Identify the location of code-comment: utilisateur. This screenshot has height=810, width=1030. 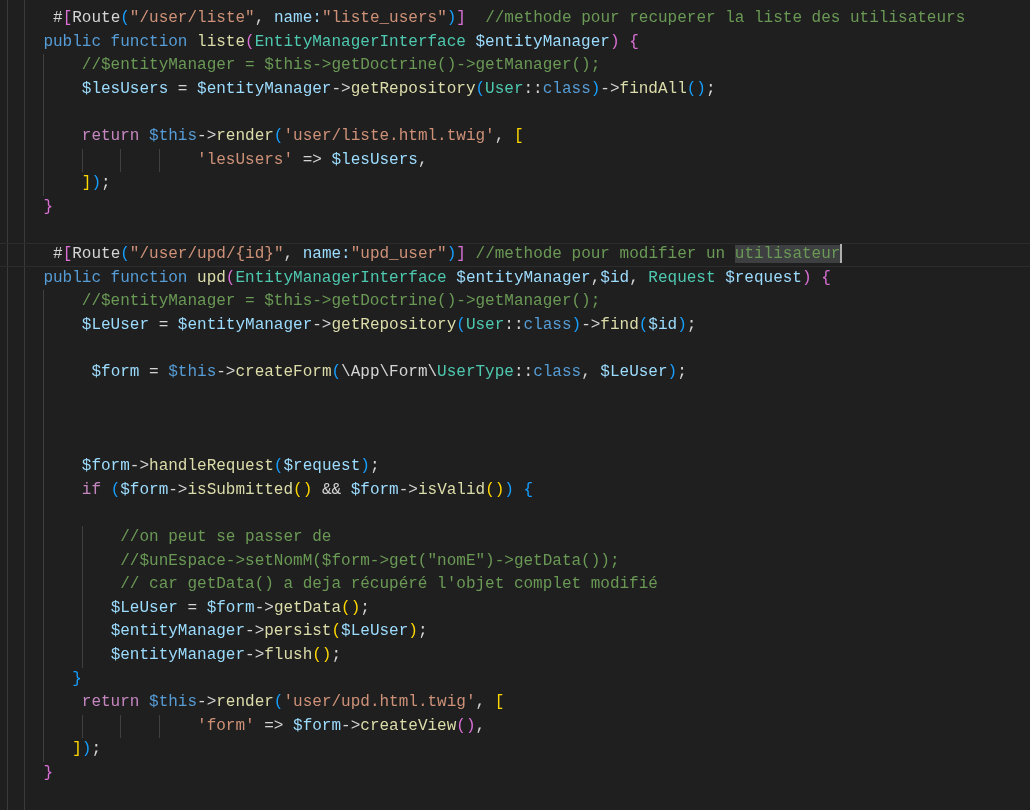
(787, 253).